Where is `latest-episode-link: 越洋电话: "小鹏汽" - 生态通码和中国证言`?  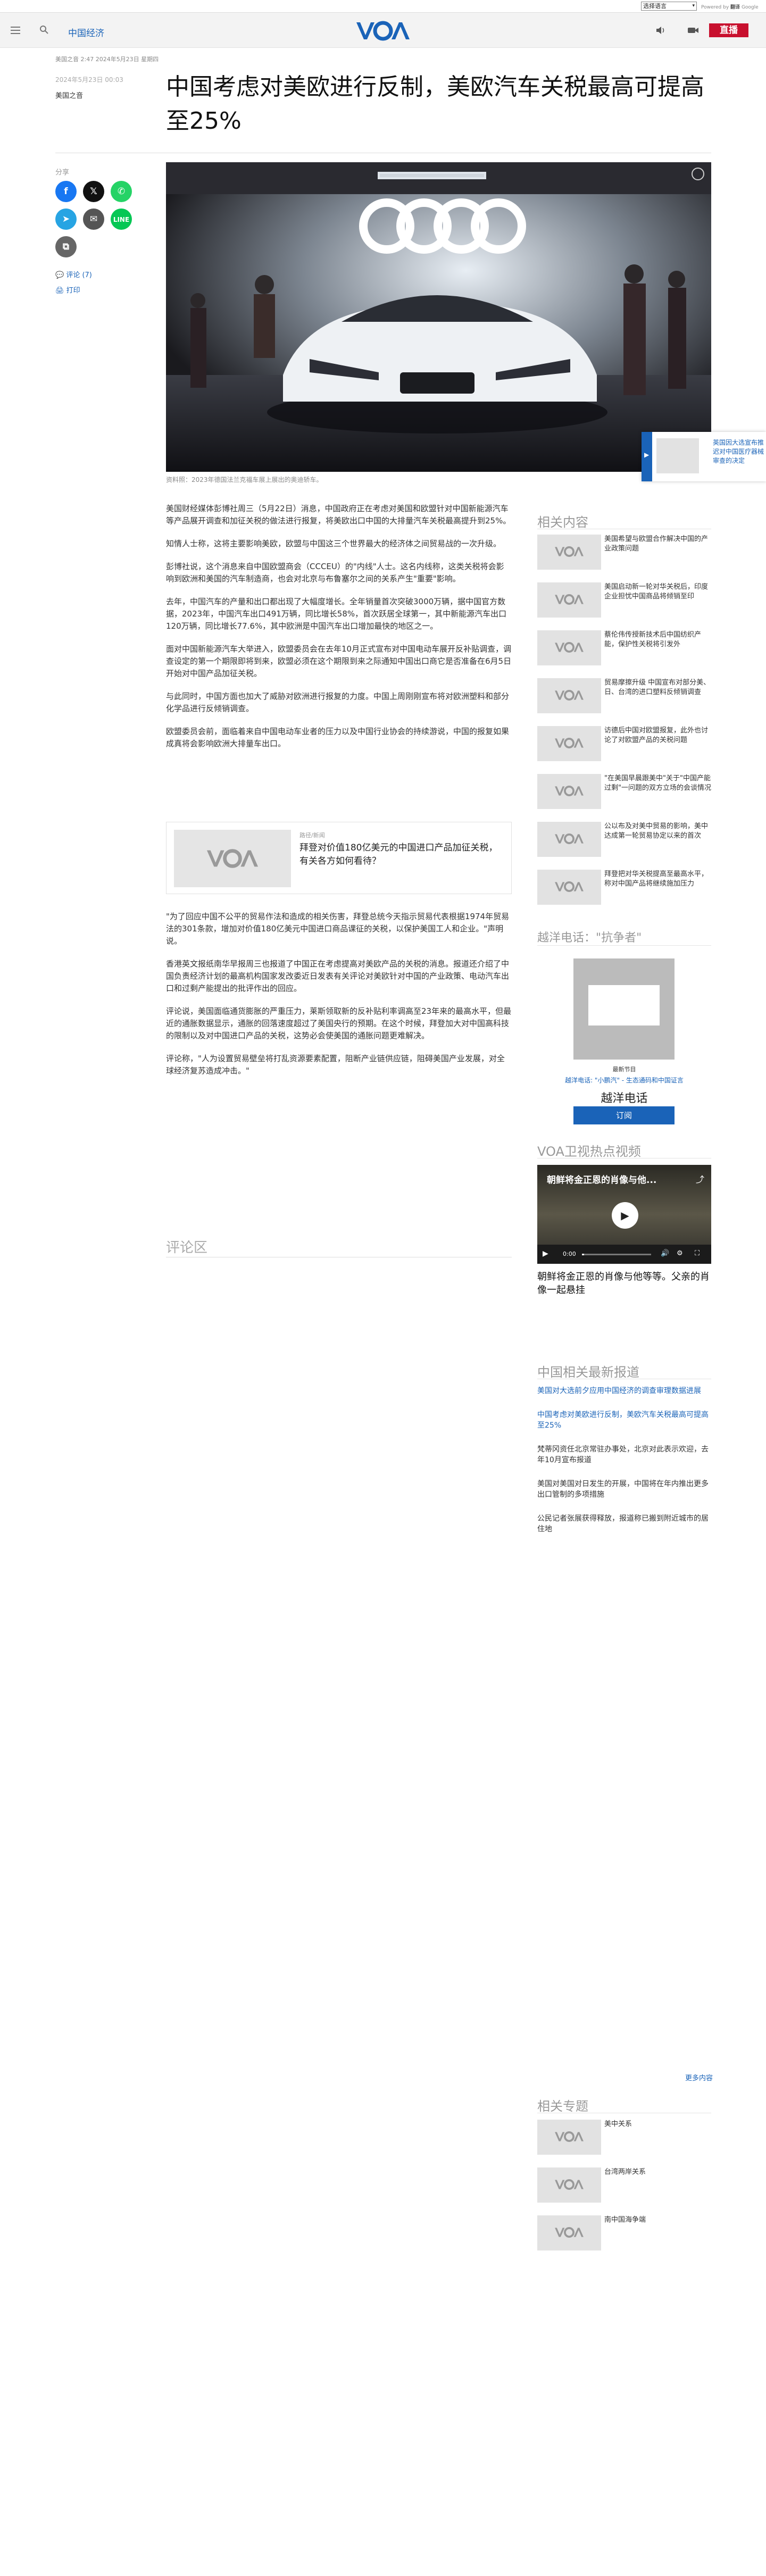
latest-episode-link: 越洋电话: "小鹏汽" - 生态通码和中国证言 is located at coordinates (624, 1080).